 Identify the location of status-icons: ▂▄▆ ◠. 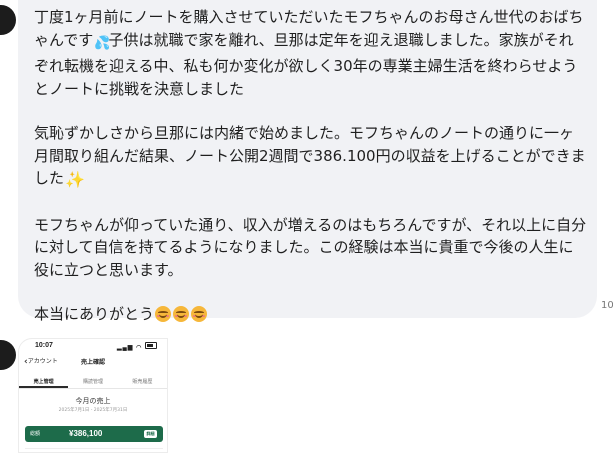
(137, 346).